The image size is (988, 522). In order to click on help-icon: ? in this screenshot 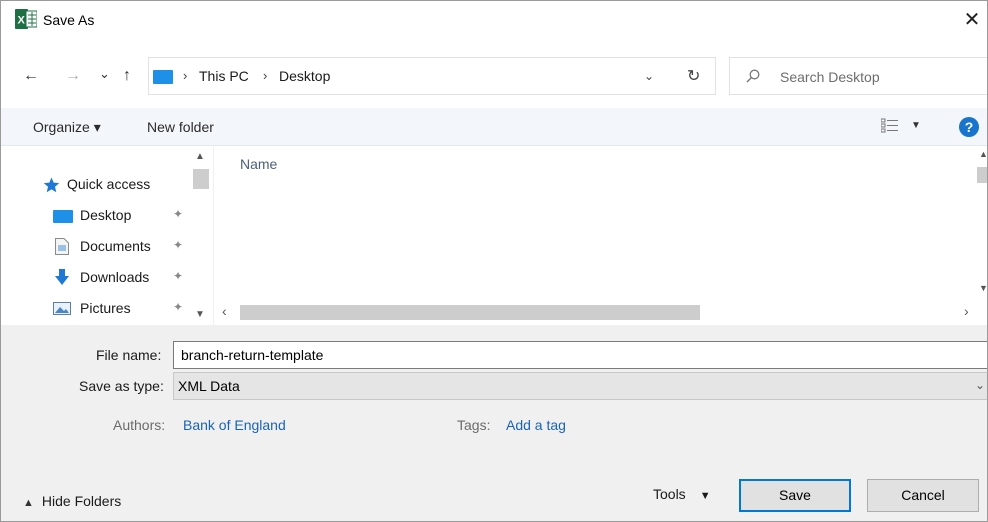, I will do `click(969, 127)`.